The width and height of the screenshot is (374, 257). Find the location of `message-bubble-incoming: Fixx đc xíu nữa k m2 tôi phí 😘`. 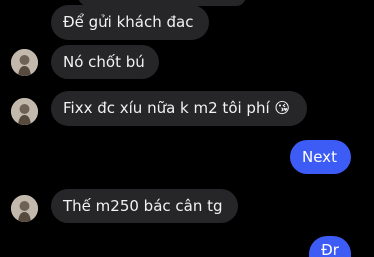

message-bubble-incoming: Fixx đc xíu nữa k m2 tôi phí 😘 is located at coordinates (179, 108).